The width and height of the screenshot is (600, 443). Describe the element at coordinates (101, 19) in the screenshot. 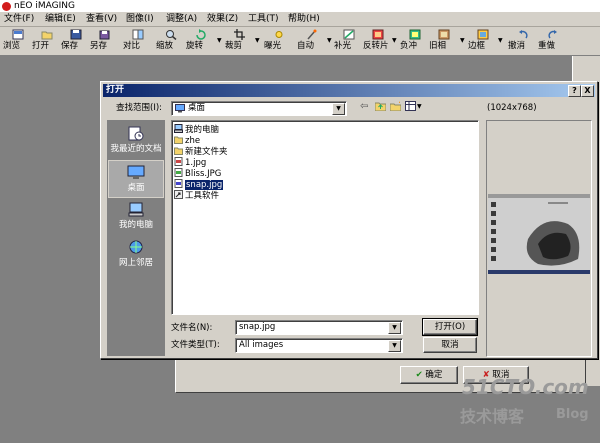

I see `menu-view: 查看(V)` at that location.